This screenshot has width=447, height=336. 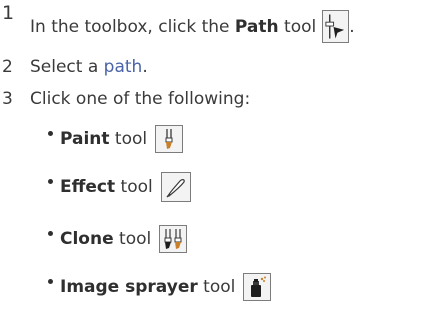 I want to click on step-text: Select a path ., so click(x=89, y=67).